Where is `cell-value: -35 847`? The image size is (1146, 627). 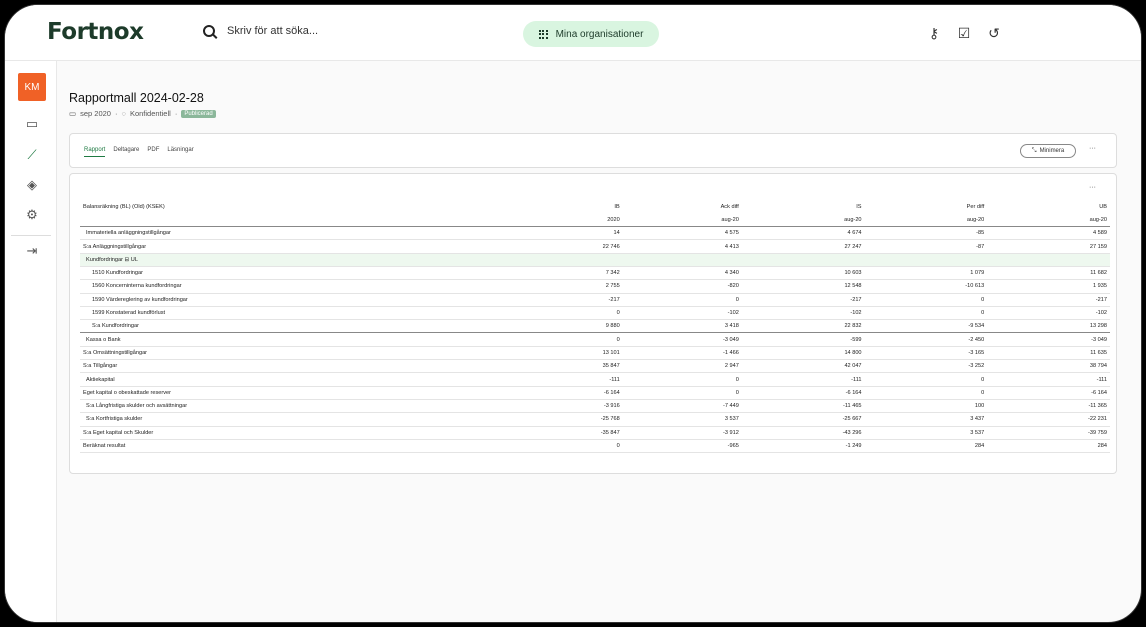 cell-value: -35 847 is located at coordinates (561, 433).